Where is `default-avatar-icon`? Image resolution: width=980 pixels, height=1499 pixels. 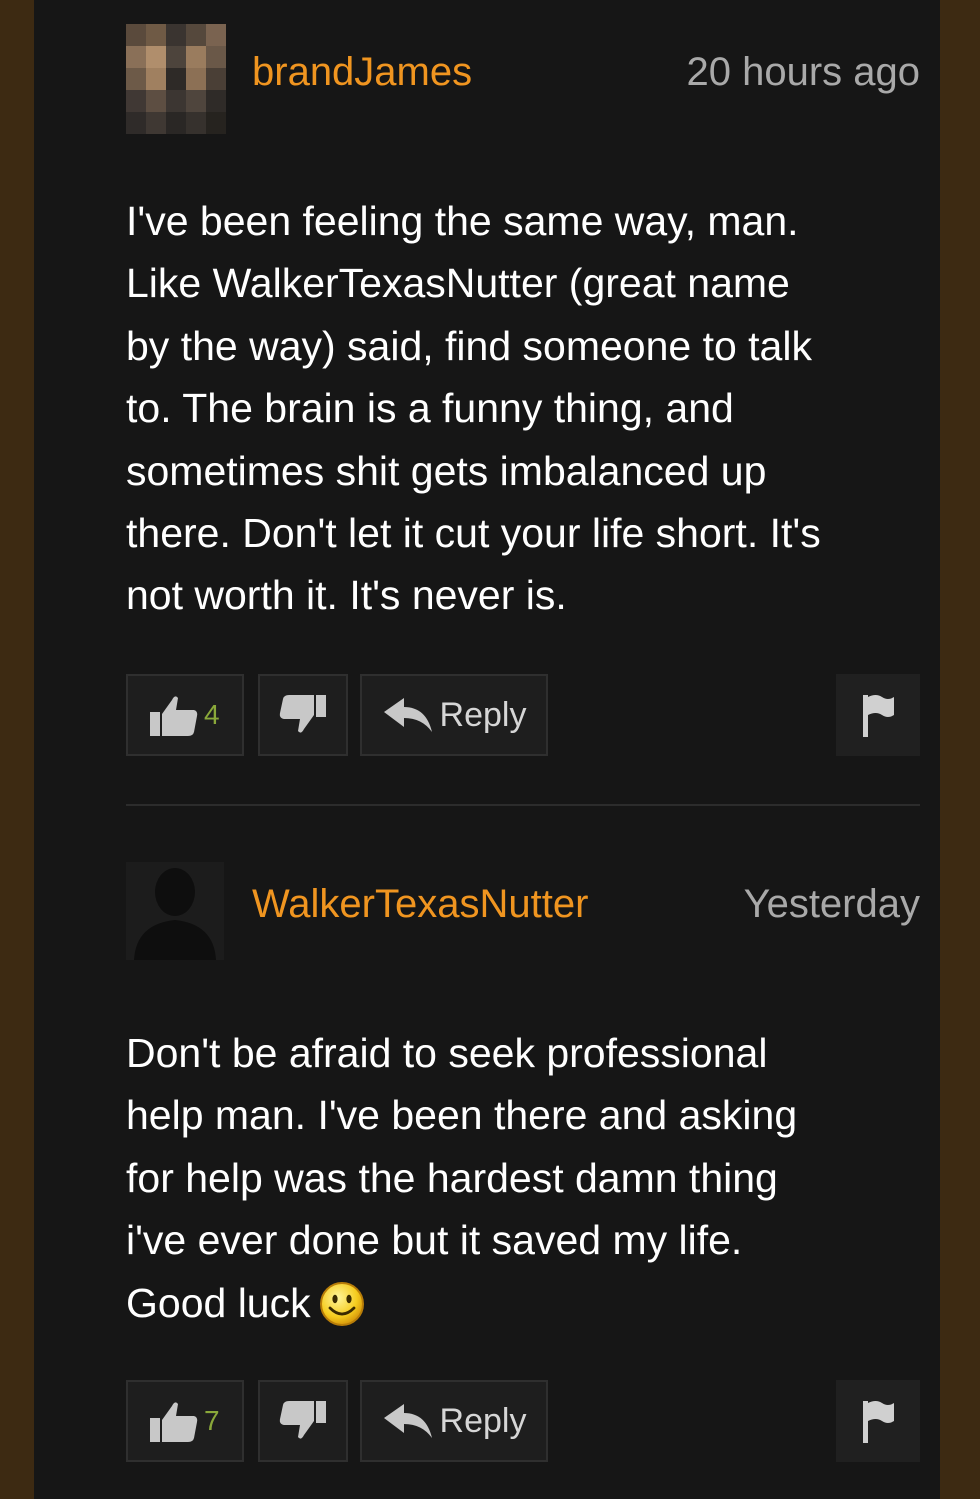
default-avatar-icon is located at coordinates (175, 911).